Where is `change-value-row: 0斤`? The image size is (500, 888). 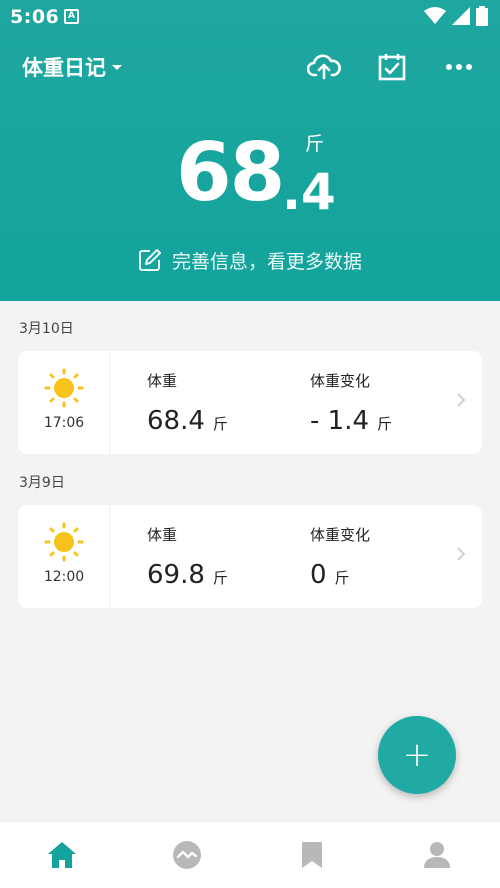
change-value-row: 0斤 is located at coordinates (340, 575).